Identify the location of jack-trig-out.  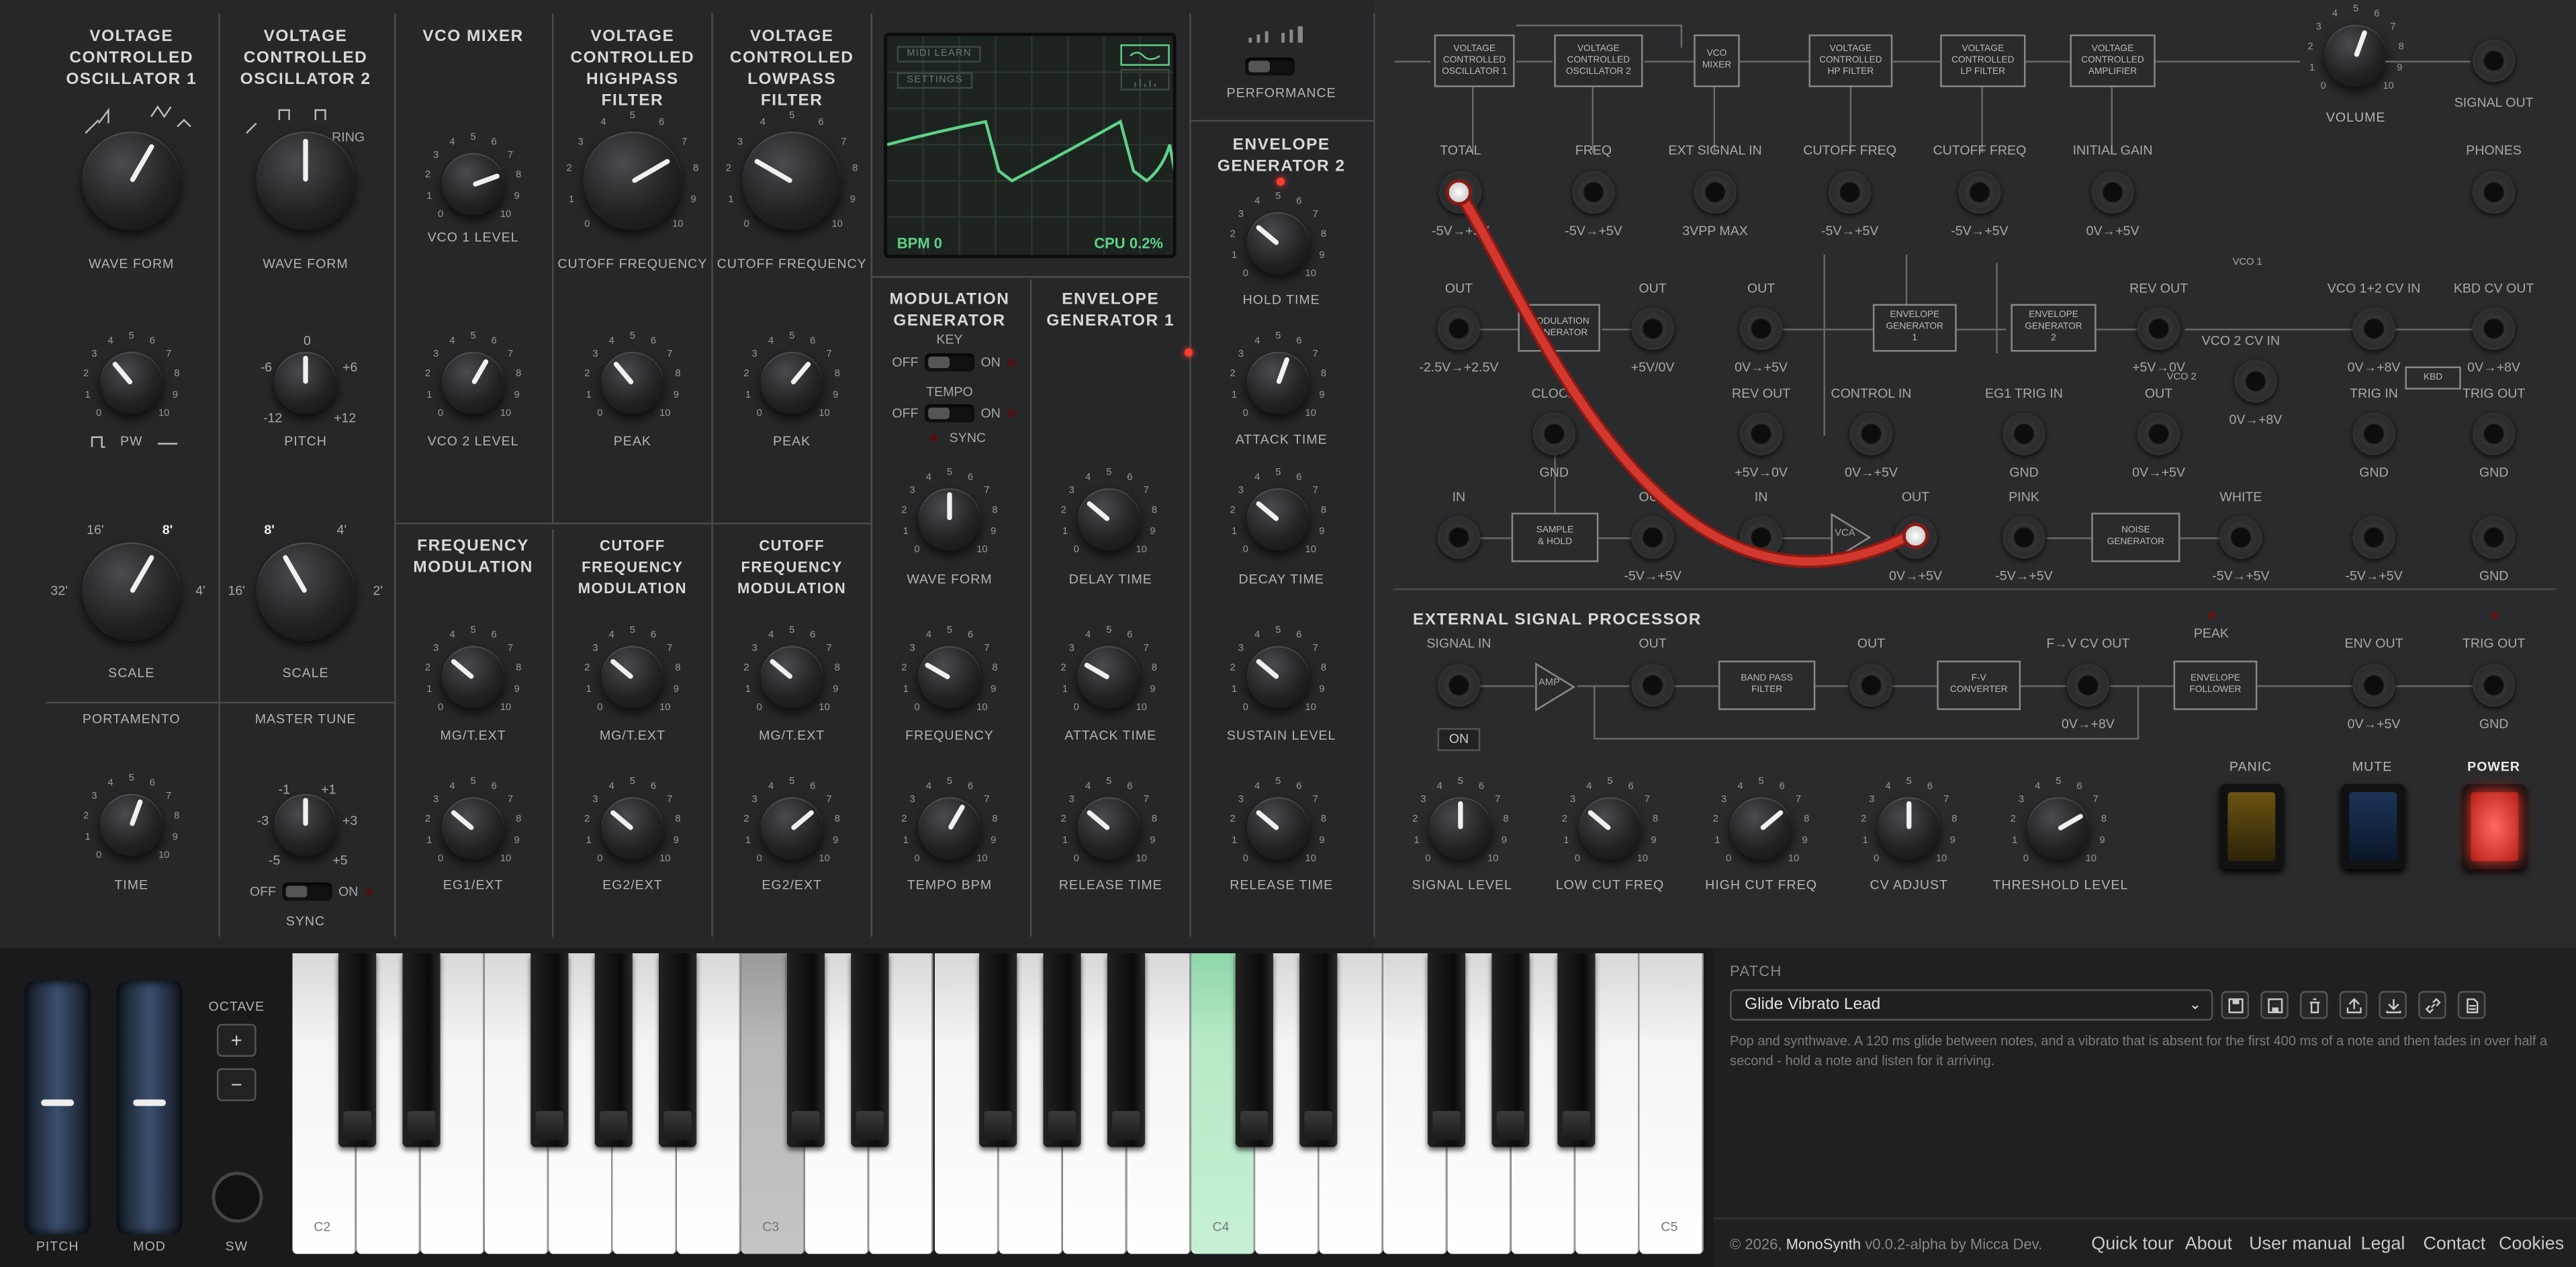
(2494, 433).